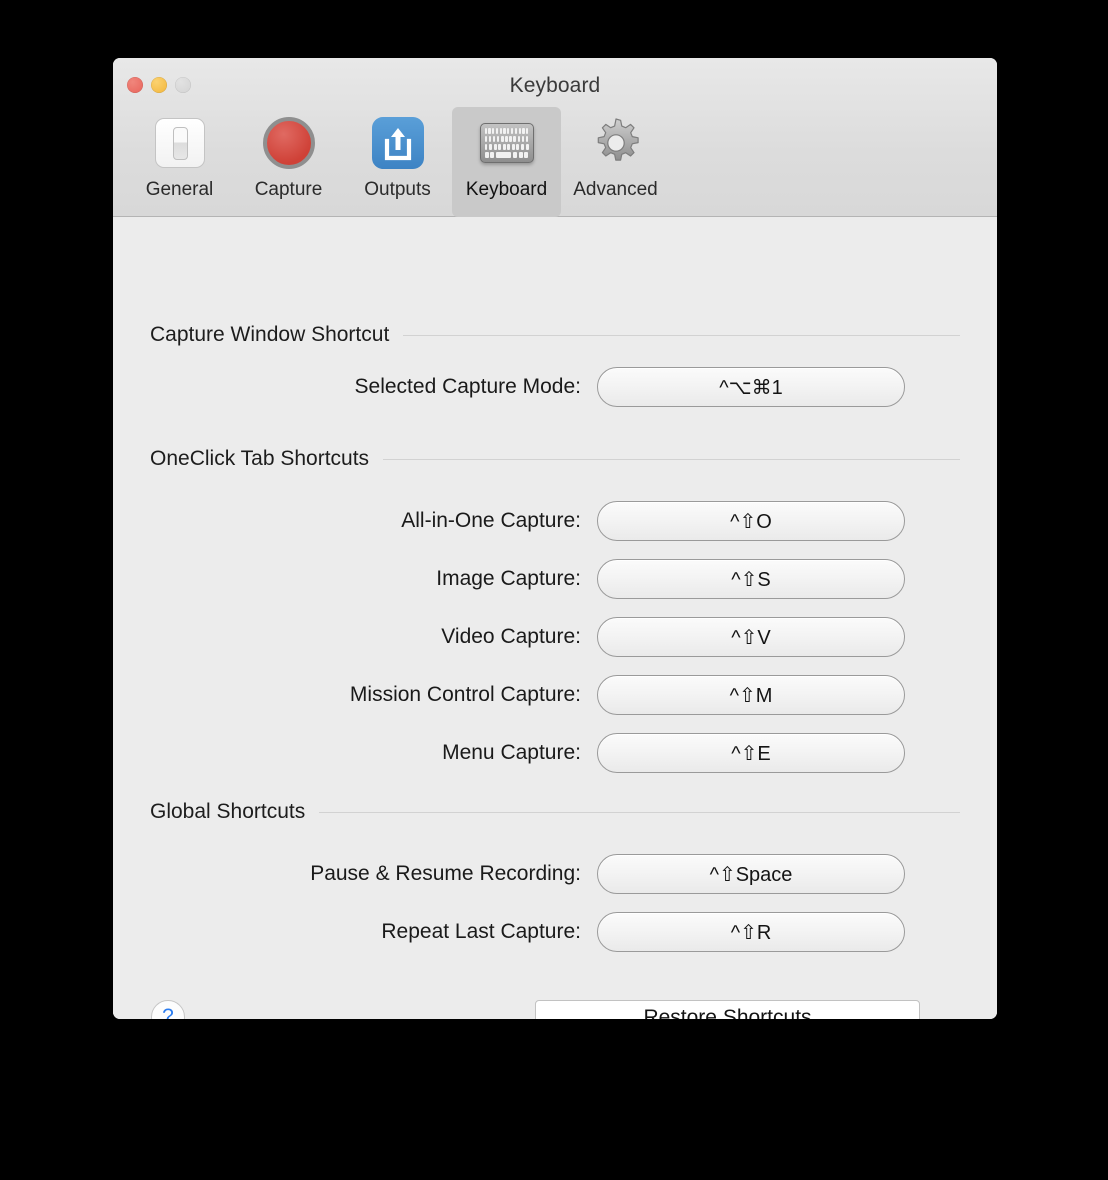 This screenshot has width=1108, height=1180. What do you see at coordinates (751, 695) in the screenshot?
I see `shortcut-field-mission-control-capture: ^⇧M` at bounding box center [751, 695].